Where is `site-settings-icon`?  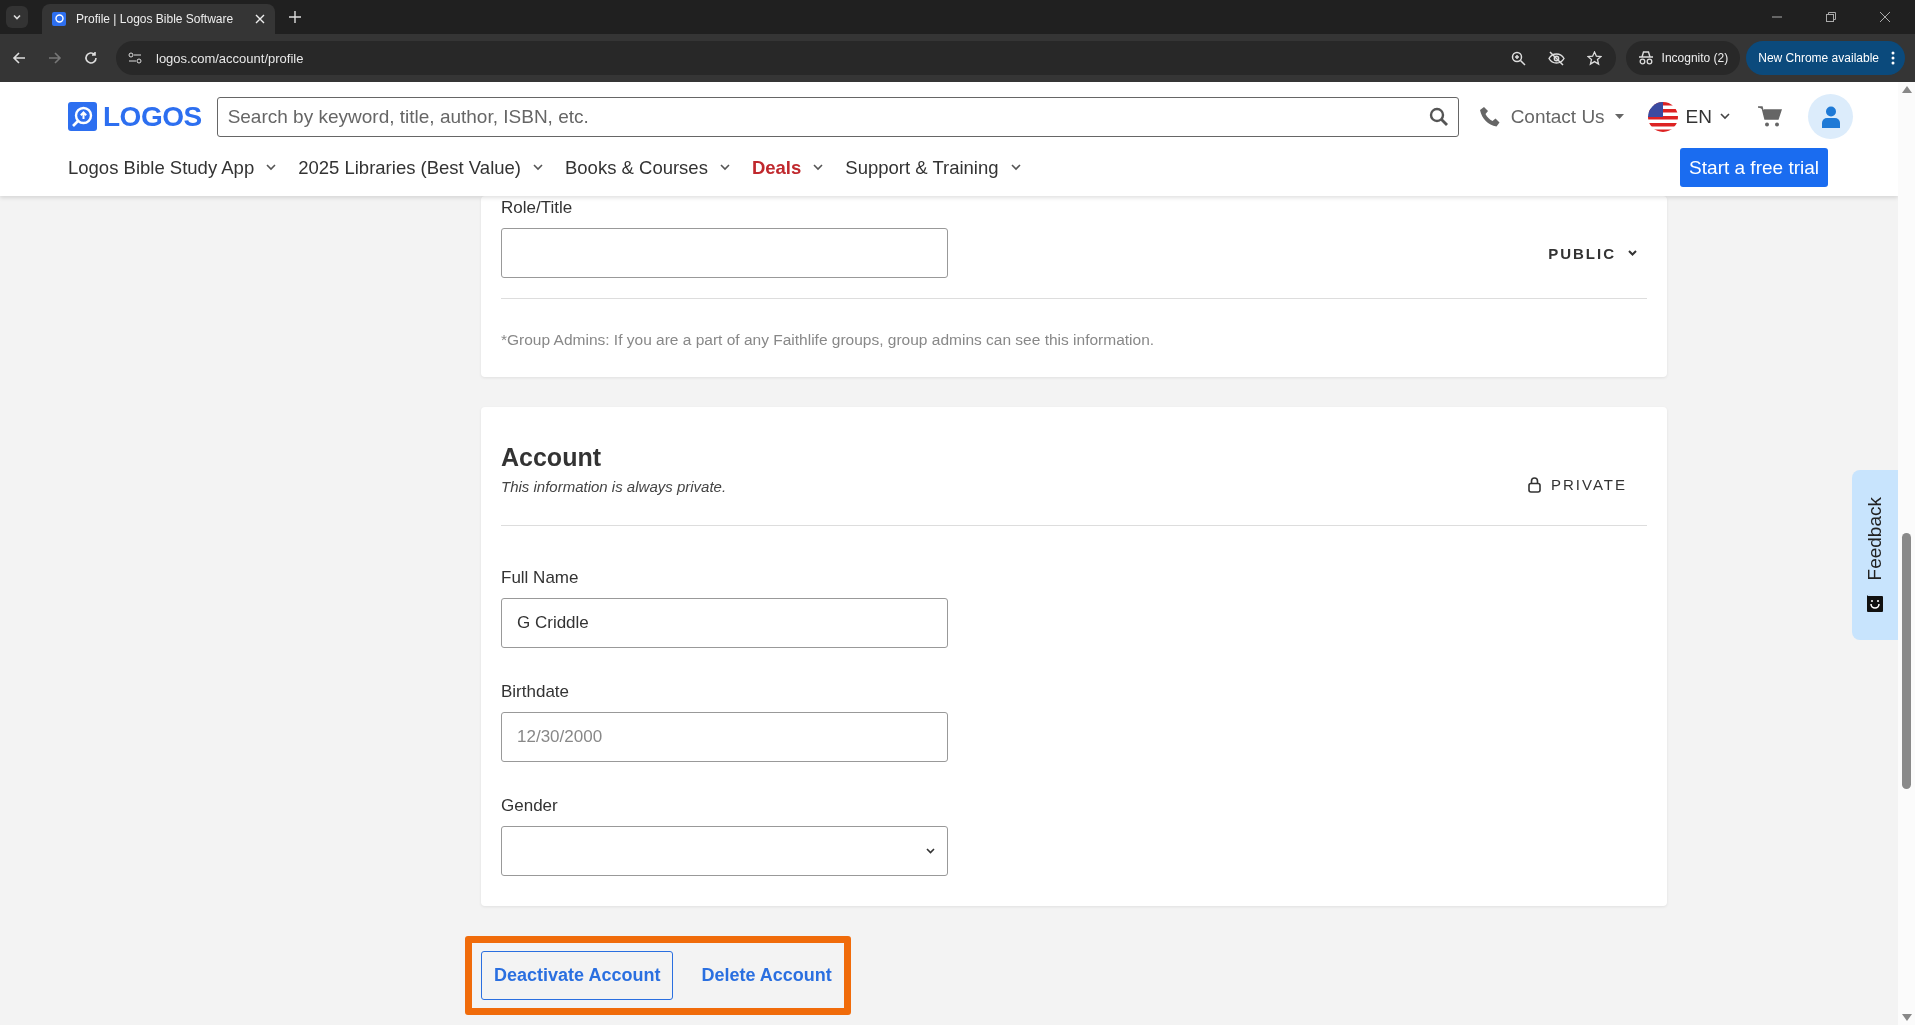
site-settings-icon is located at coordinates (135, 58).